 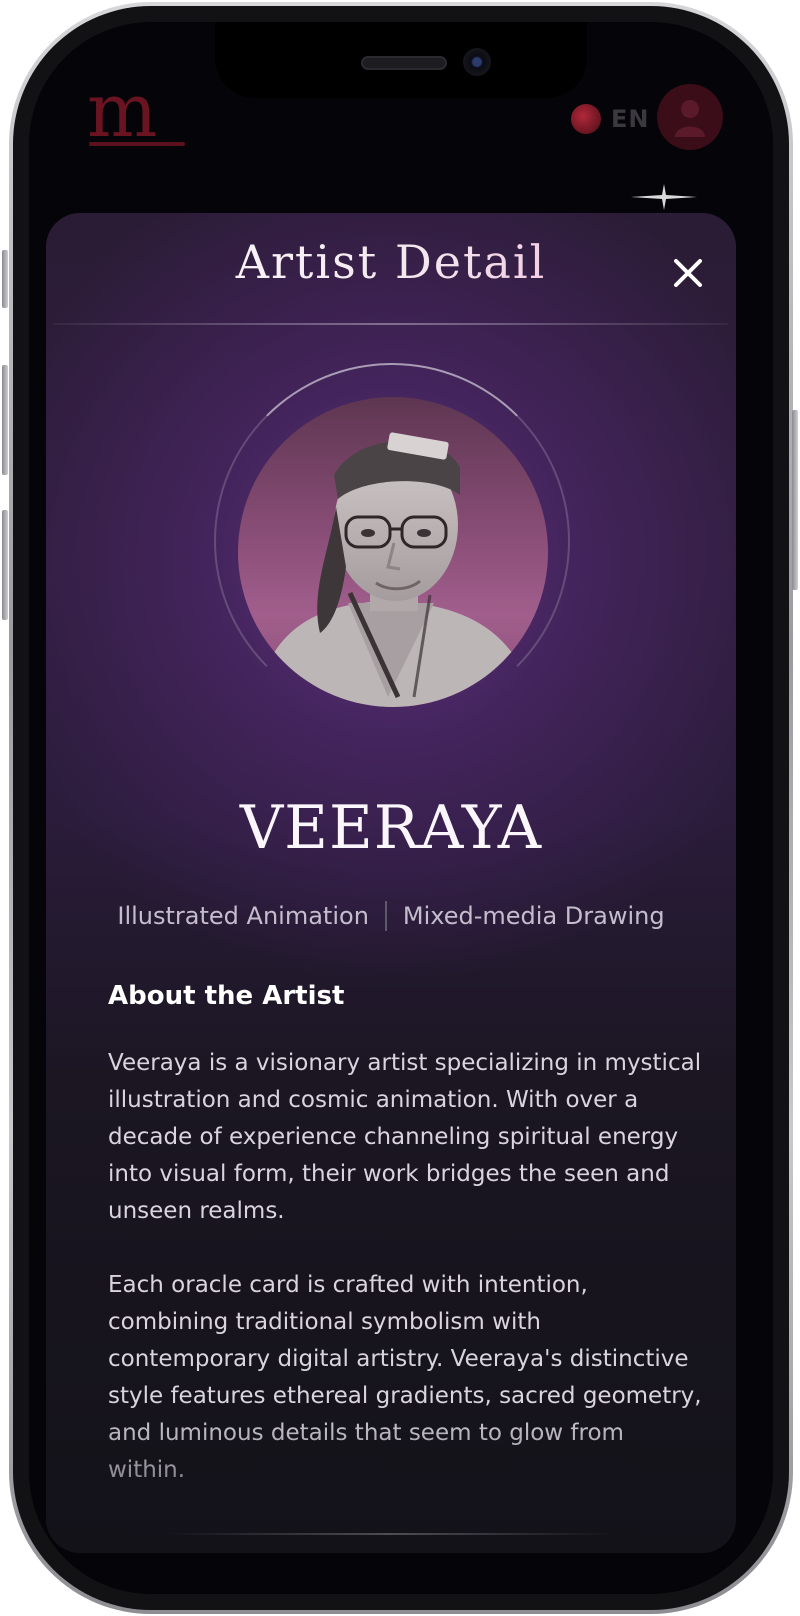 I want to click on modal-title: Artist Detail, so click(x=391, y=262).